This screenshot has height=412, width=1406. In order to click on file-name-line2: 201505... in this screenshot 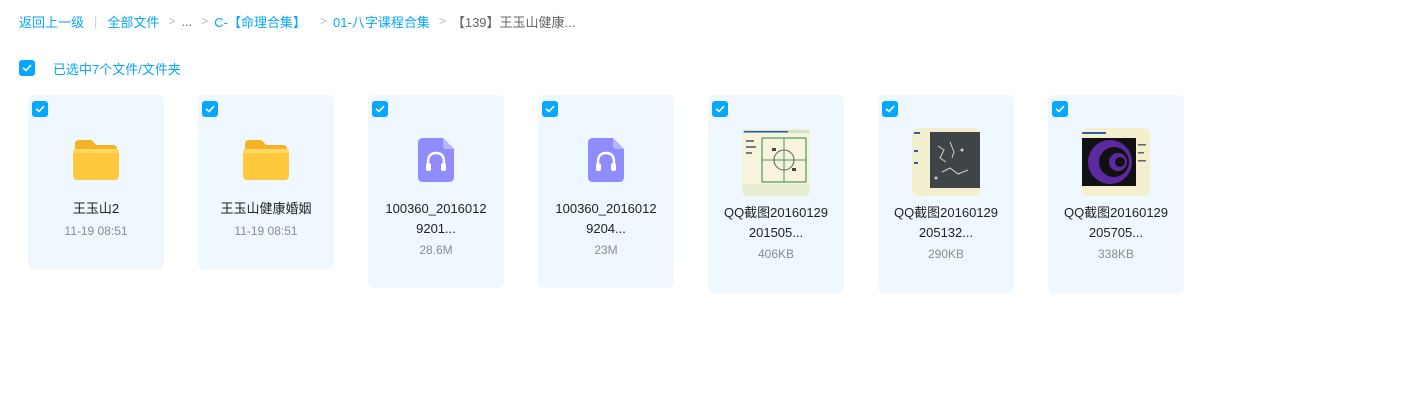, I will do `click(776, 232)`.